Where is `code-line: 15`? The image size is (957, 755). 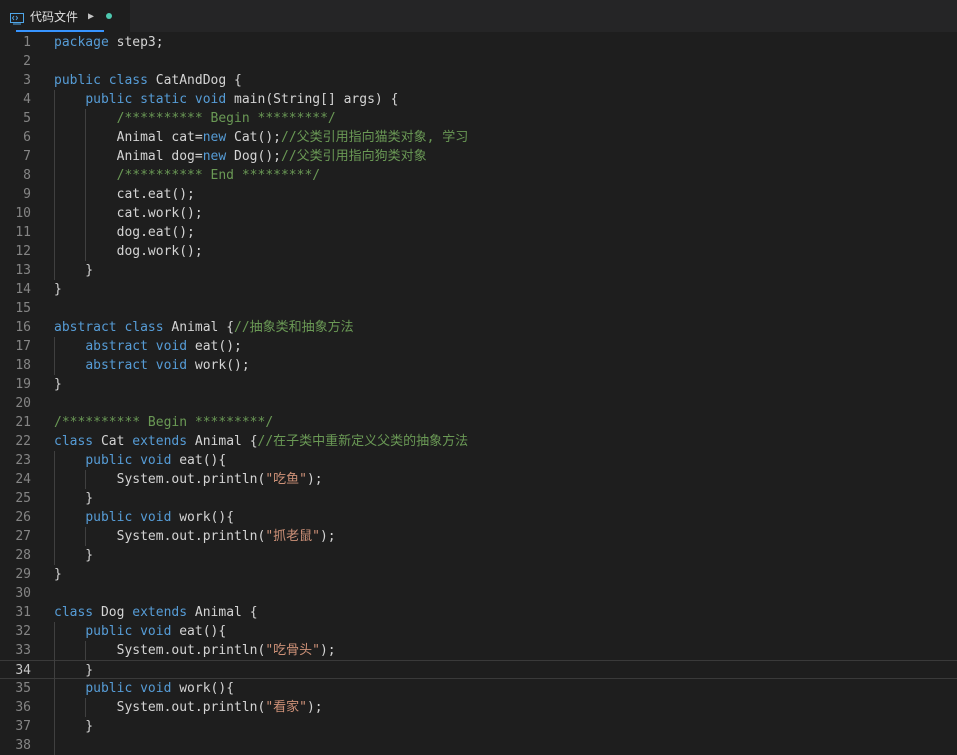
code-line: 15 is located at coordinates (478, 308).